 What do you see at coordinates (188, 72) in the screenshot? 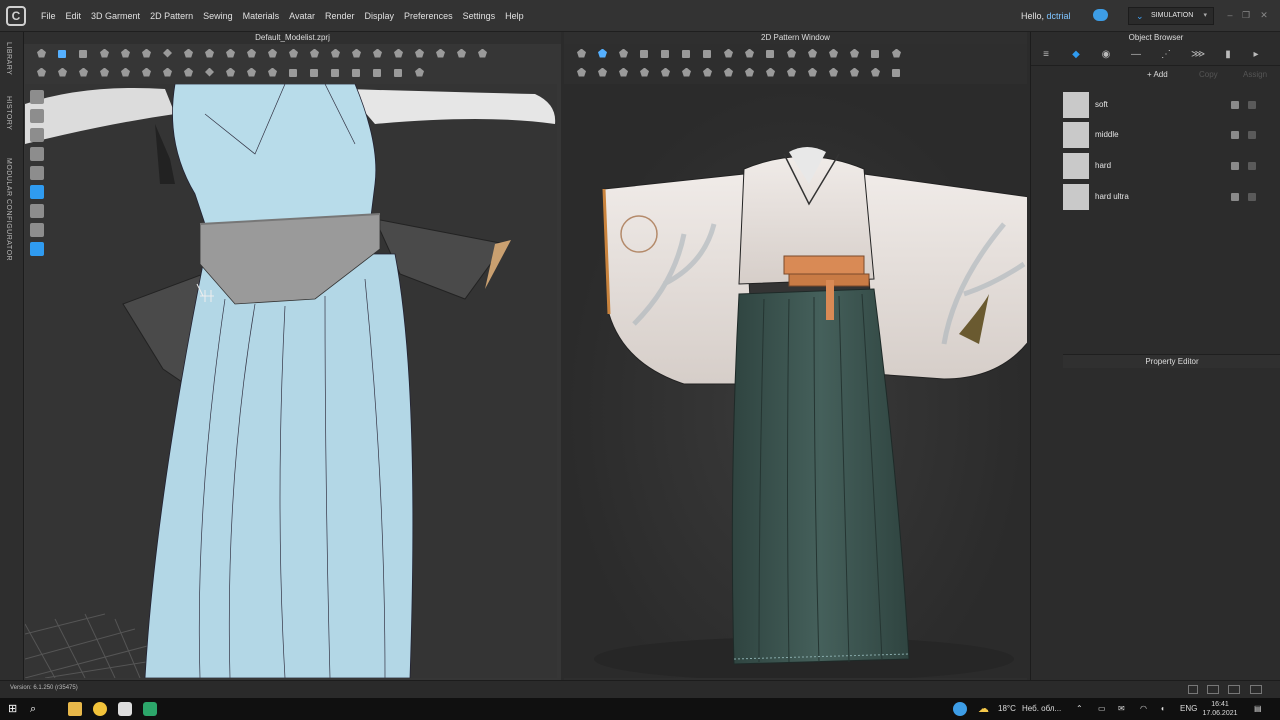
I see `knit-icon` at bounding box center [188, 72].